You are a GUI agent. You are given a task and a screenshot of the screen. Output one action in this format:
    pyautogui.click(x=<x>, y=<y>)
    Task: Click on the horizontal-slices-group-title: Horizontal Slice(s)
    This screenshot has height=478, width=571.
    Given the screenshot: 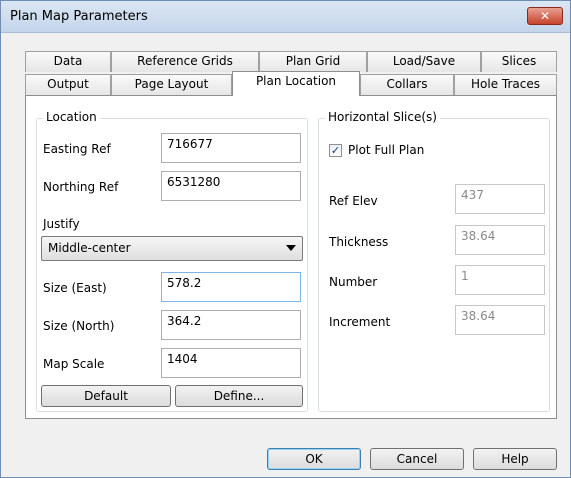 What is the action you would take?
    pyautogui.click(x=382, y=117)
    